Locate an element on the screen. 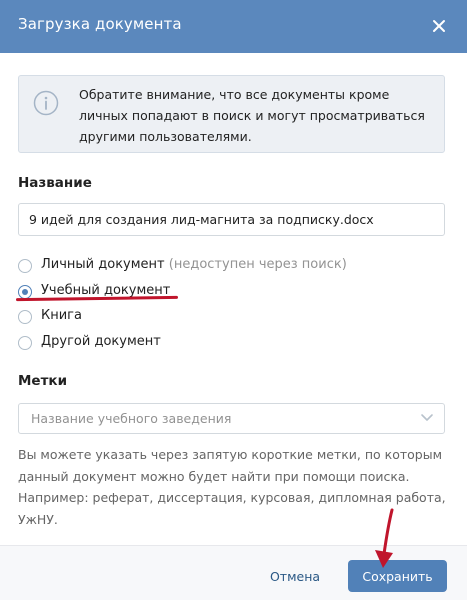 This screenshot has width=467, height=600. close-button is located at coordinates (439, 26).